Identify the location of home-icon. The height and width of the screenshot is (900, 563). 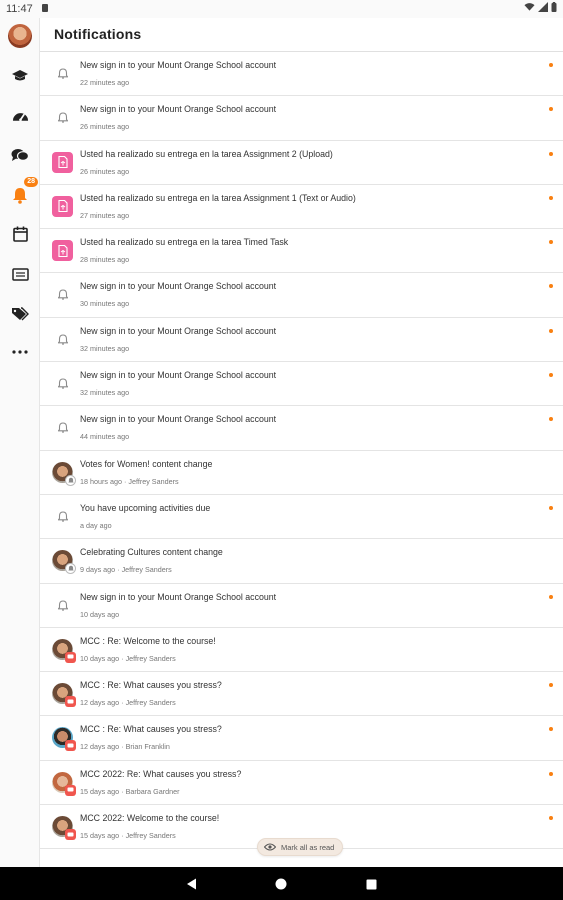
(281, 884).